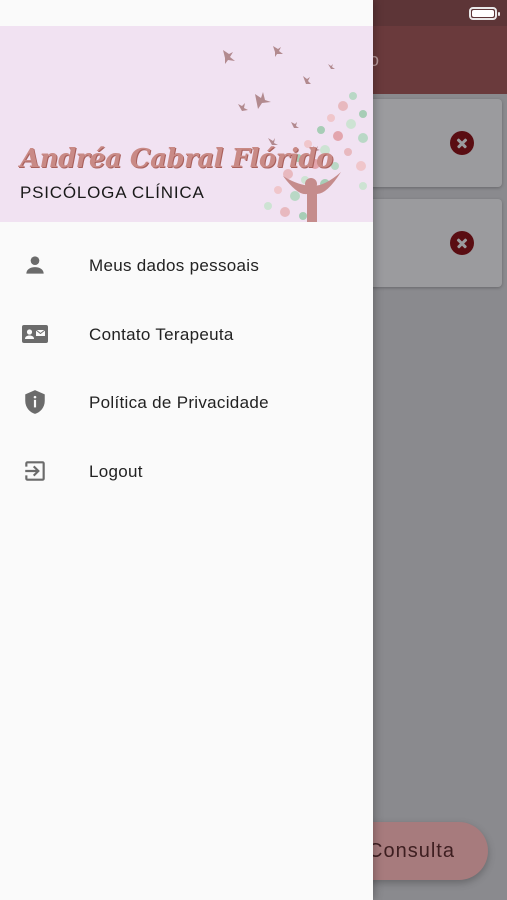  I want to click on person-icon, so click(35, 265).